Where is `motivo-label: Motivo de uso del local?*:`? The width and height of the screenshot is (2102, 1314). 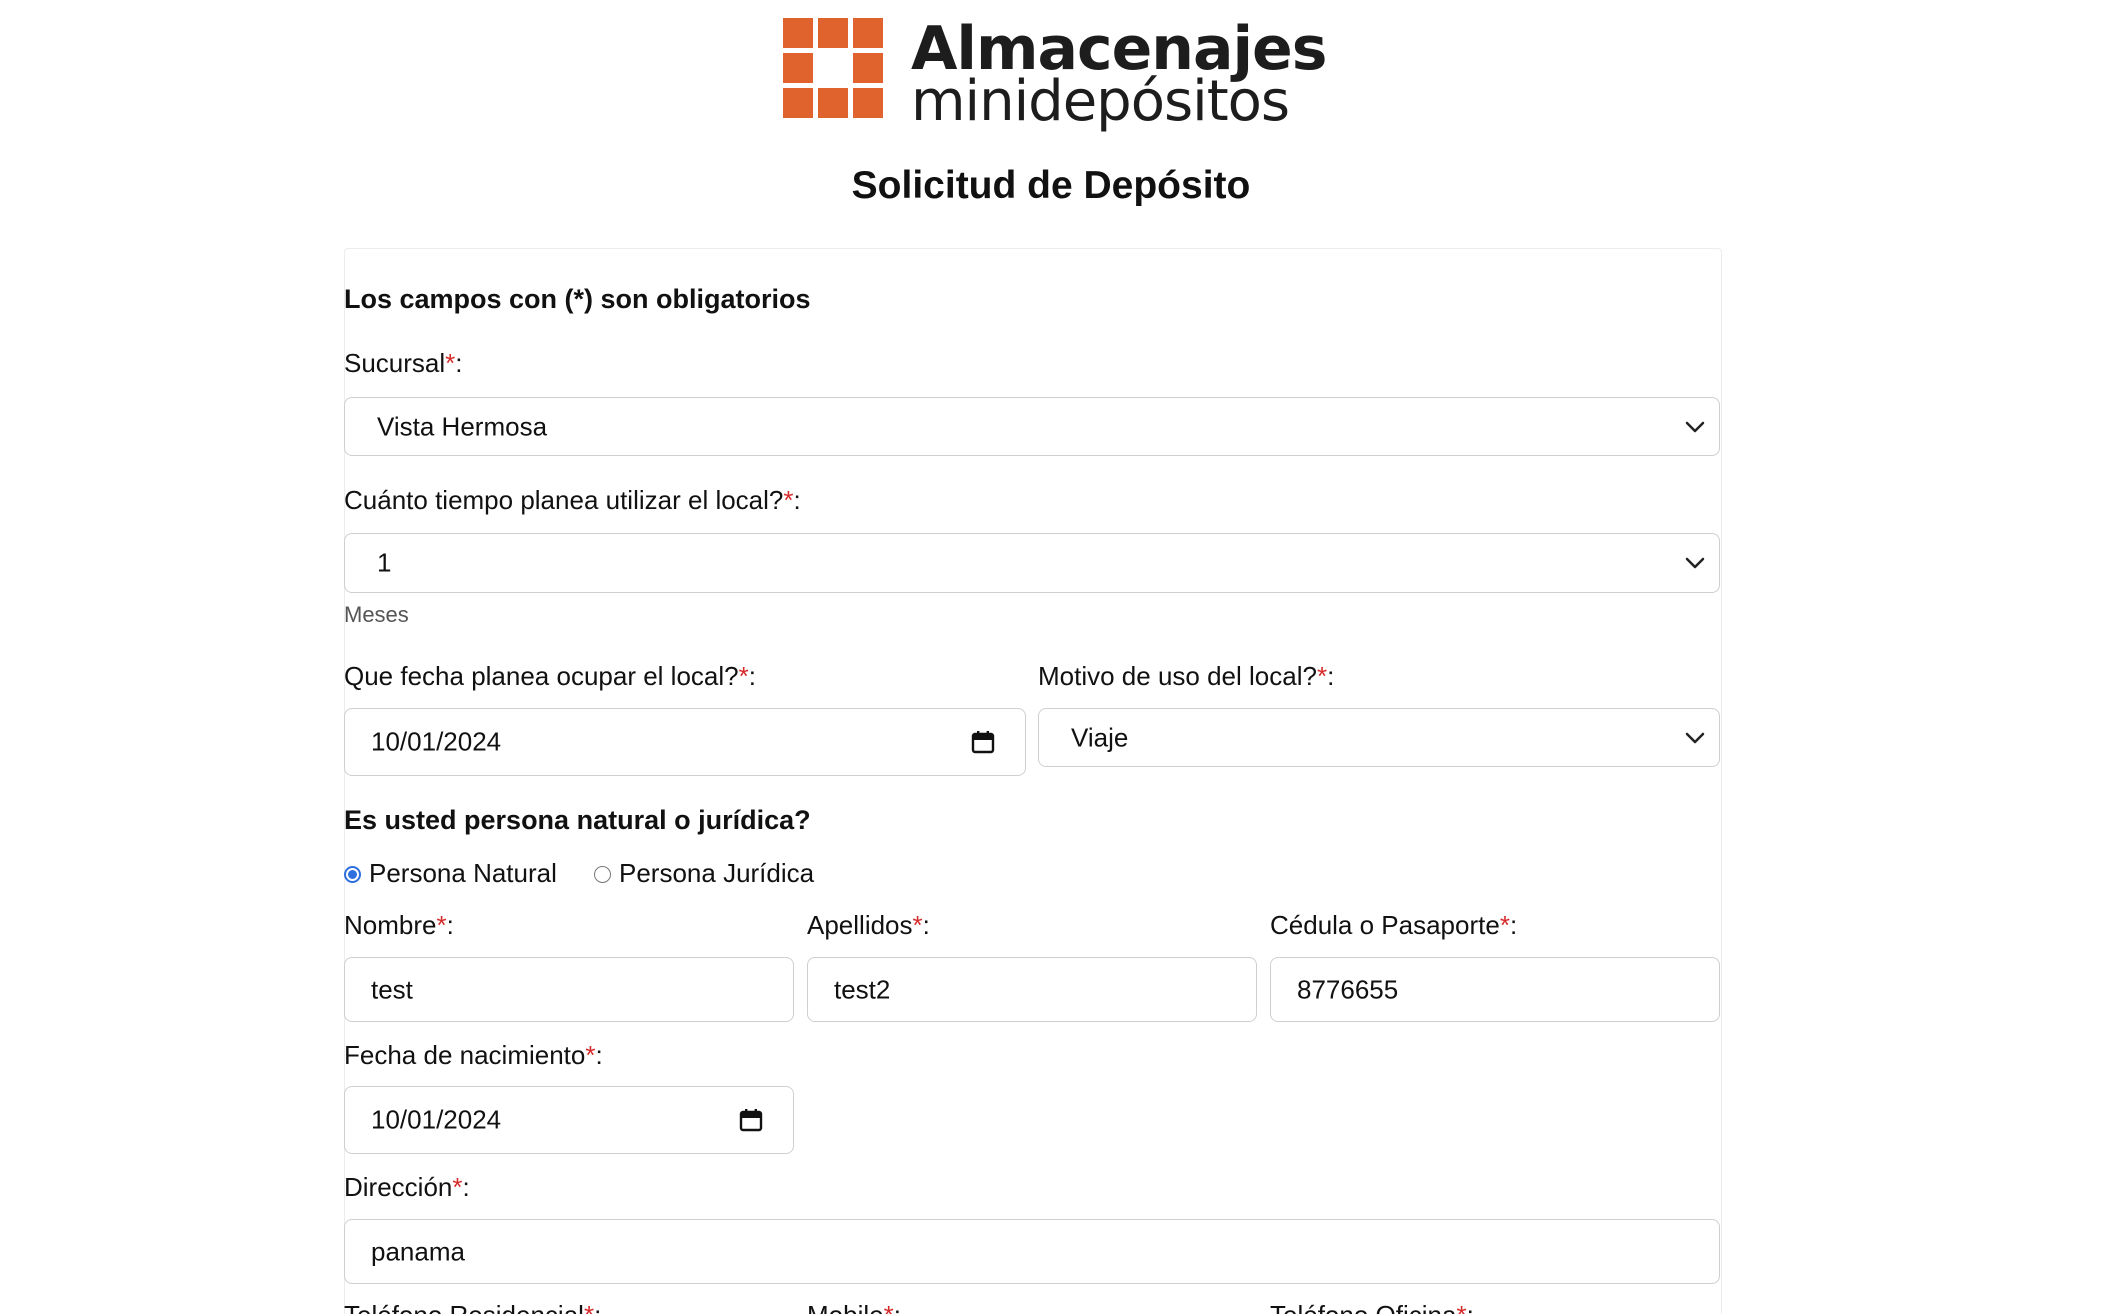 motivo-label: Motivo de uso del local?*: is located at coordinates (1186, 676).